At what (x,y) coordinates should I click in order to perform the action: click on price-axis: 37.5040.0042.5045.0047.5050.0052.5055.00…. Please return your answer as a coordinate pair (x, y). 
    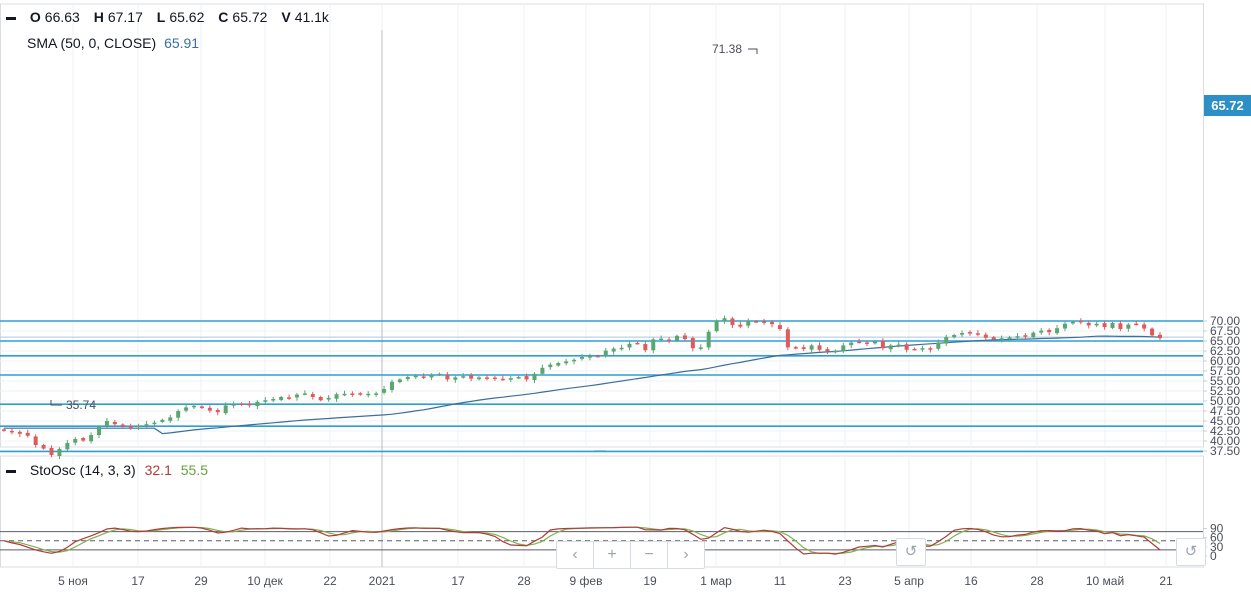
    Looking at the image, I should click on (1221, 386).